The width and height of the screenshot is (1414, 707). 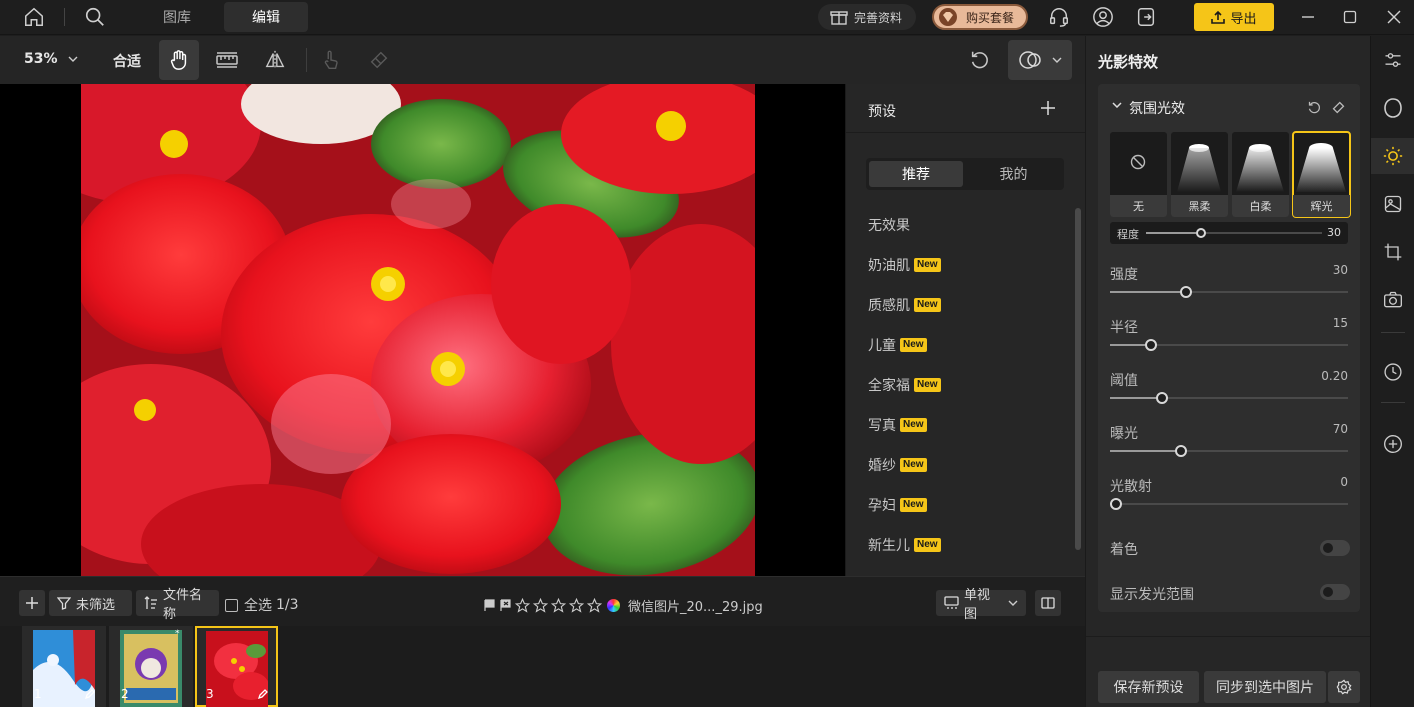 I want to click on touch-tool-button, so click(x=331, y=60).